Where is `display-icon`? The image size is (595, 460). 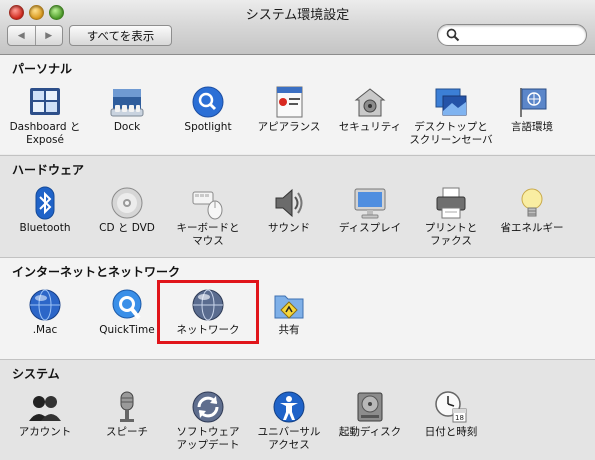
display-icon is located at coordinates (370, 203).